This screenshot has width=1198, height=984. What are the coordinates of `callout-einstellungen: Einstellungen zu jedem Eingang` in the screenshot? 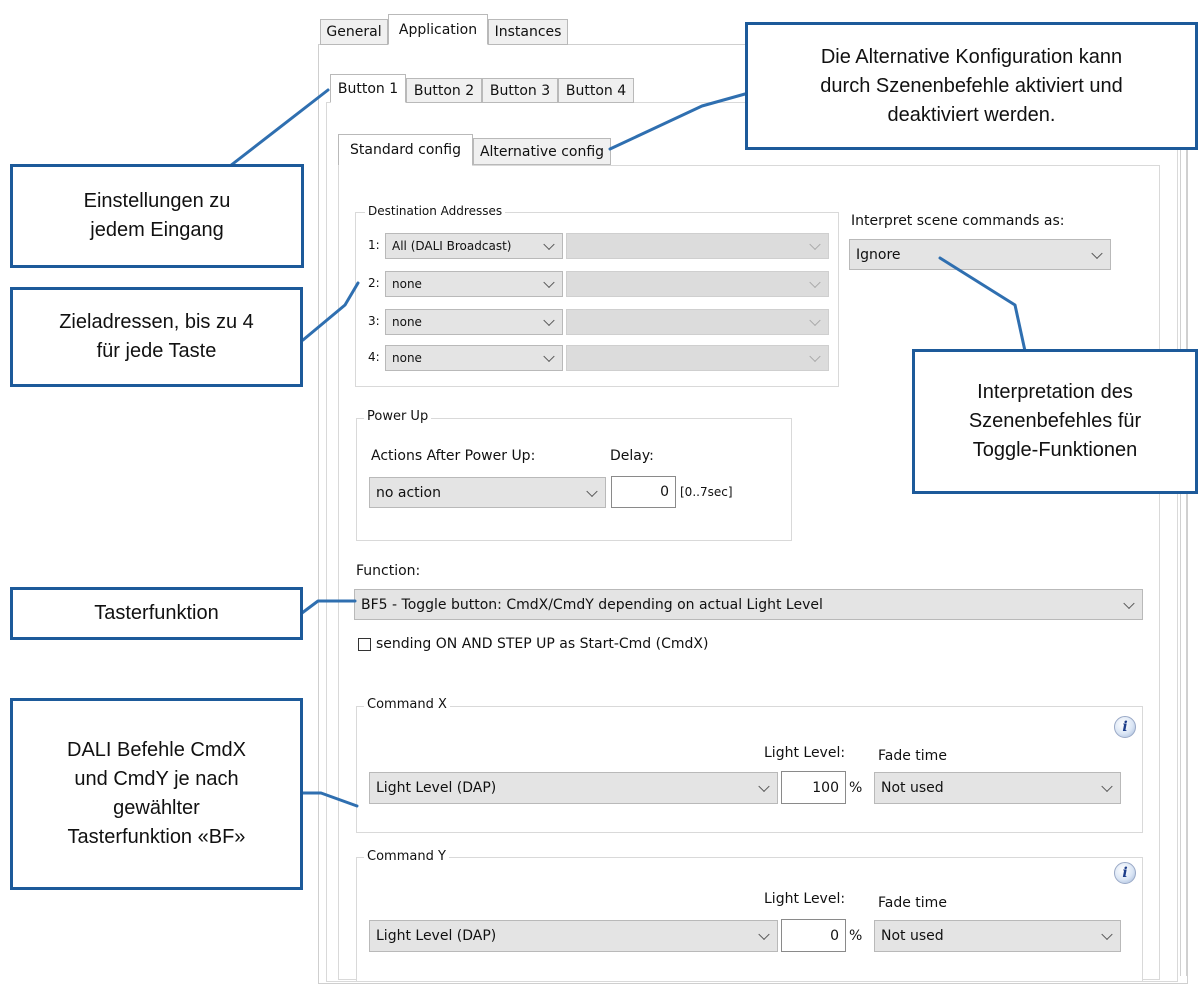 It's located at (157, 216).